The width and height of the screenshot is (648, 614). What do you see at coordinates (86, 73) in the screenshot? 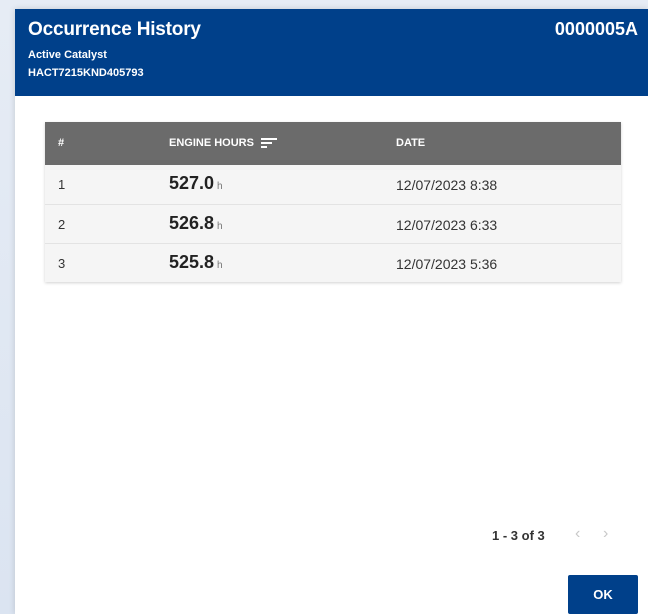
I see `serial-number: HACT7215KND405793` at bounding box center [86, 73].